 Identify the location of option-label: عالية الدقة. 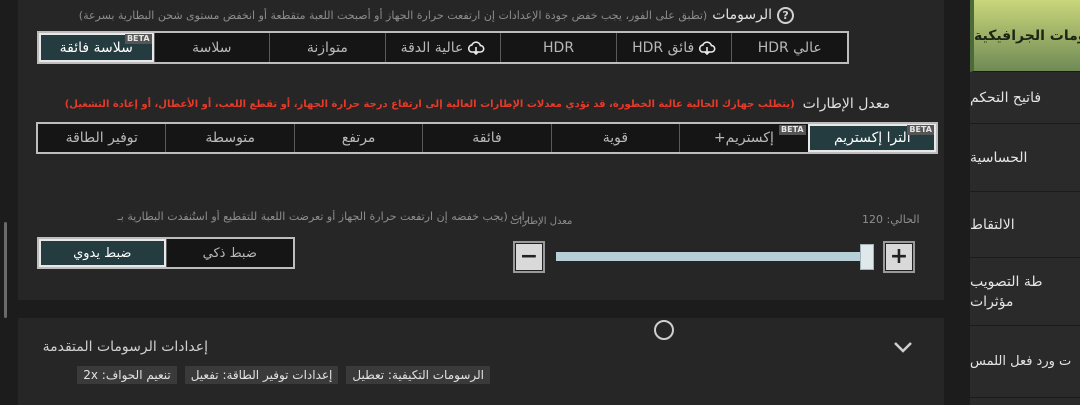
(432, 47).